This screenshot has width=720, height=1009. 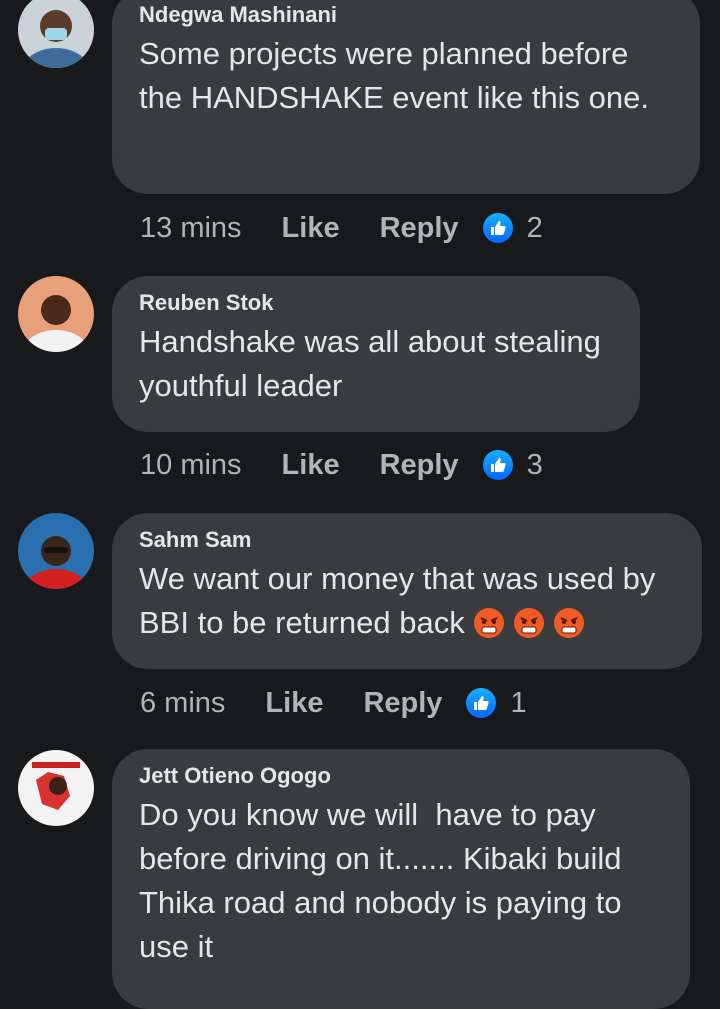 I want to click on reaction-count: 3, so click(x=535, y=465).